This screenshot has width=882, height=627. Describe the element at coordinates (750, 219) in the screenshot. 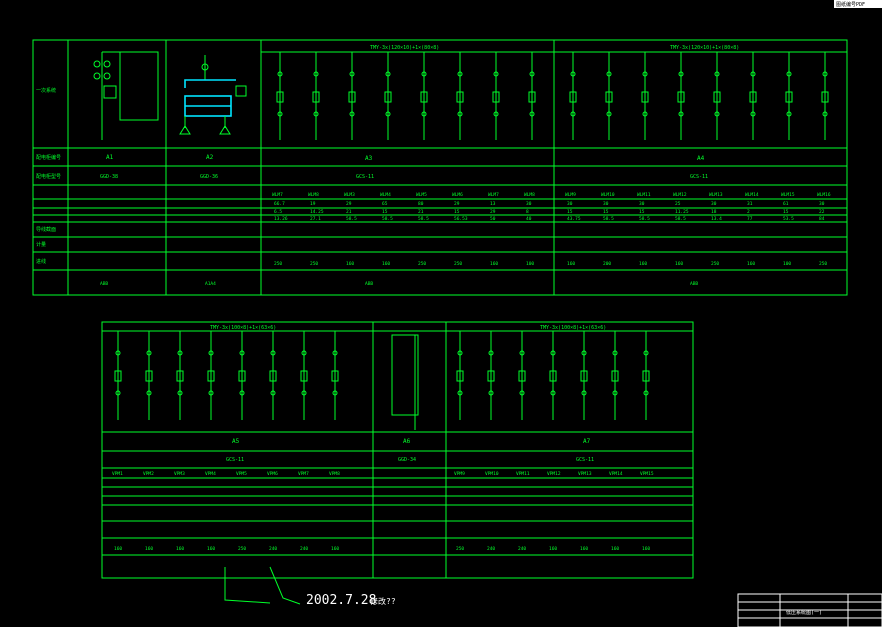

I see `top-value-3: 77` at that location.